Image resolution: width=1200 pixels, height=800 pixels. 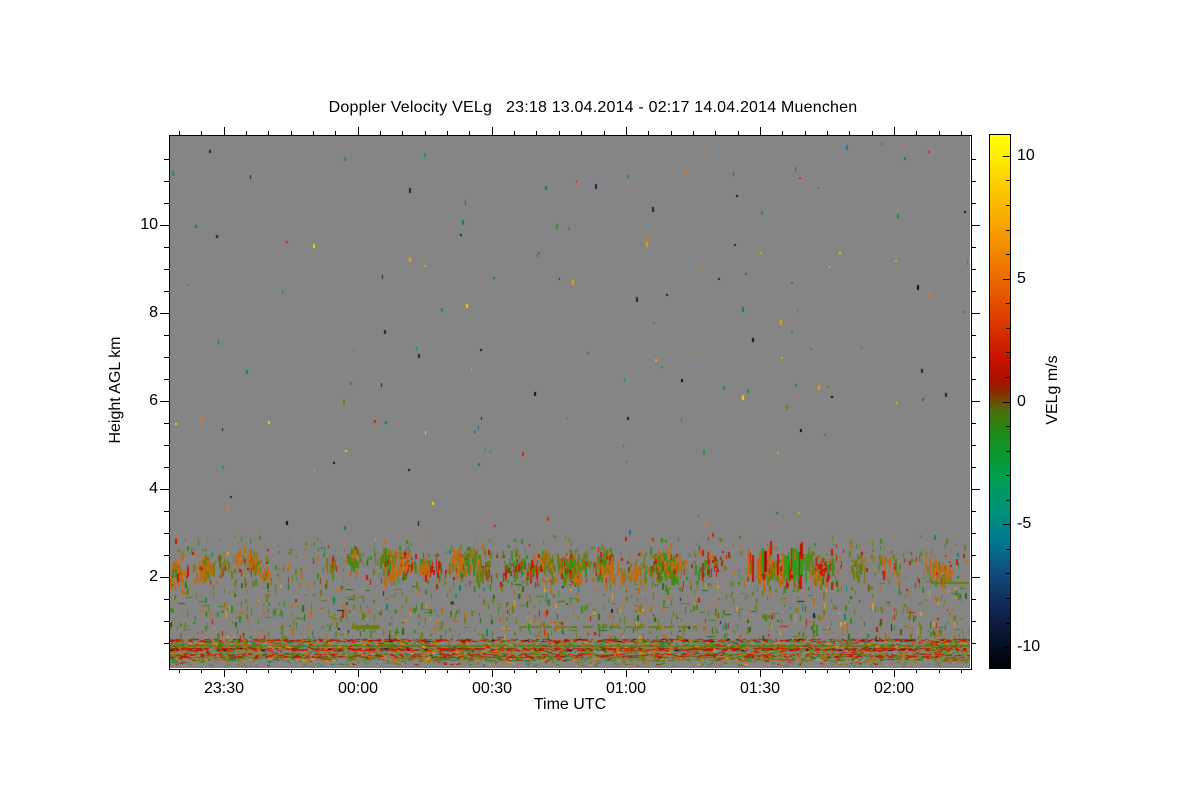 I want to click on y-axis-title: Height AGL km, so click(x=115, y=390).